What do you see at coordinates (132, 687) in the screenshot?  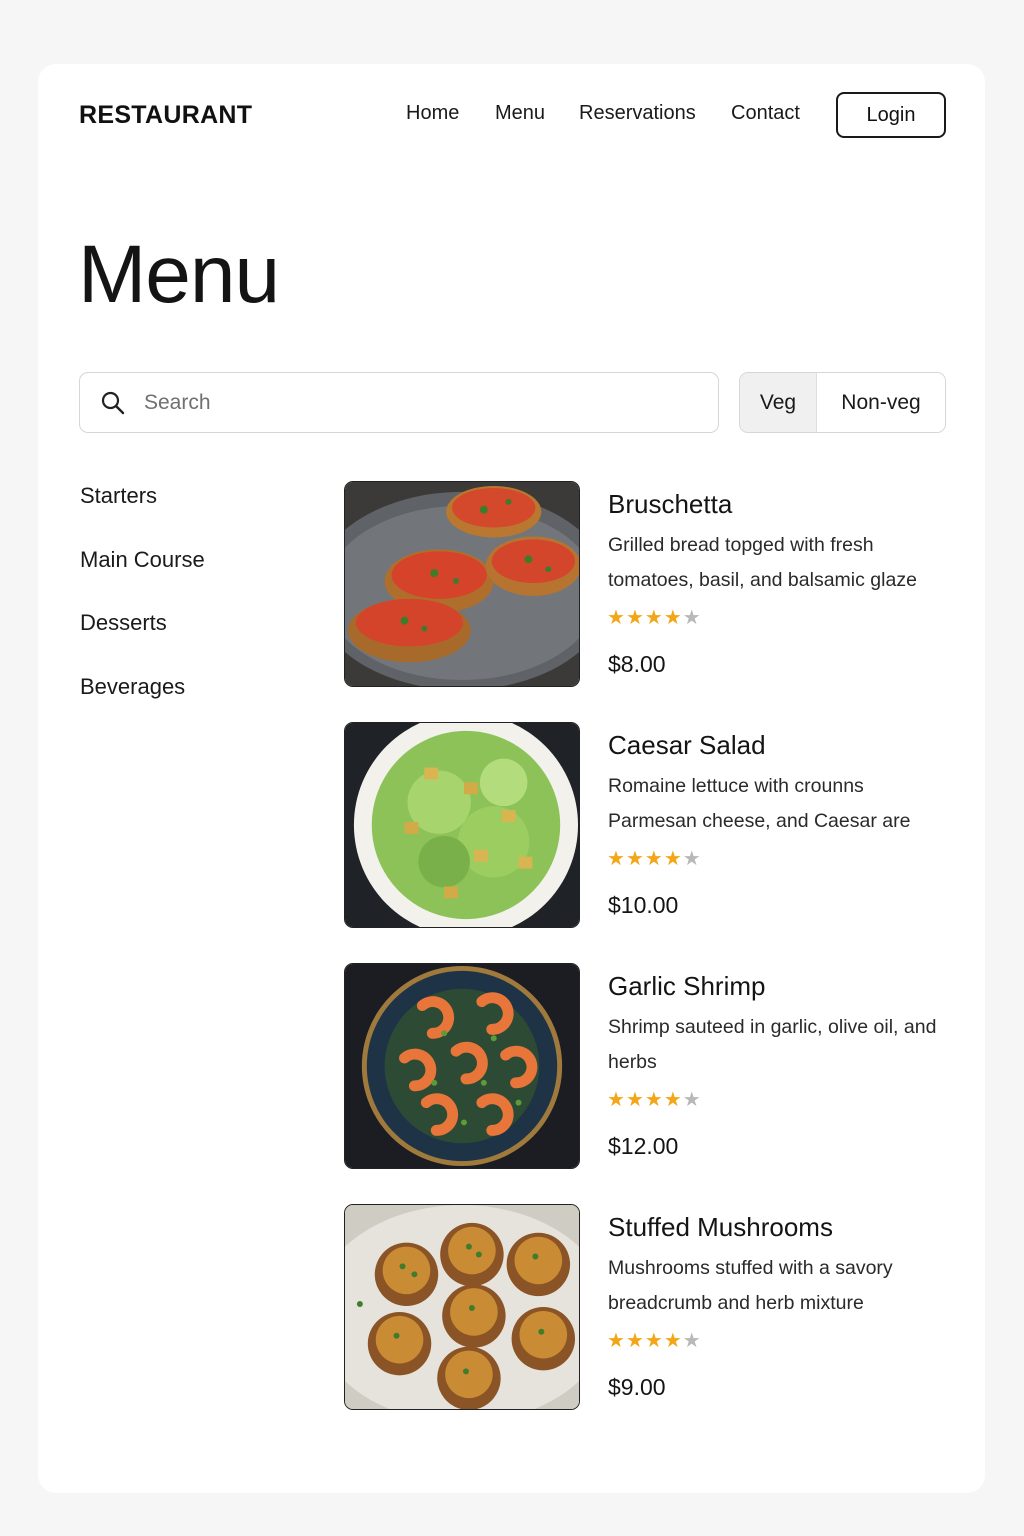 I see `category-beverages: Beverages` at bounding box center [132, 687].